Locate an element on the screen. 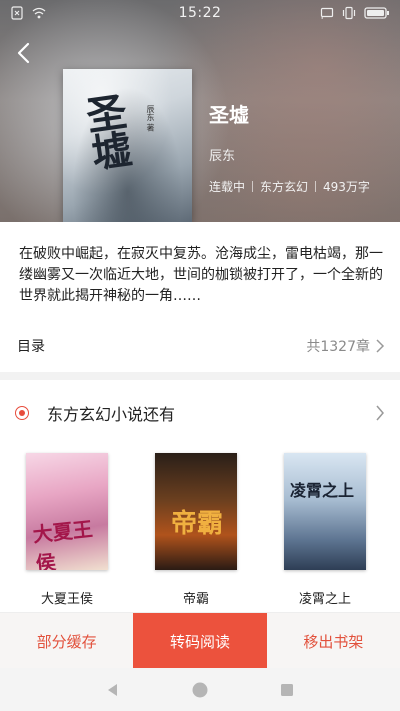 The image size is (400, 711). nav-back-button is located at coordinates (113, 690).